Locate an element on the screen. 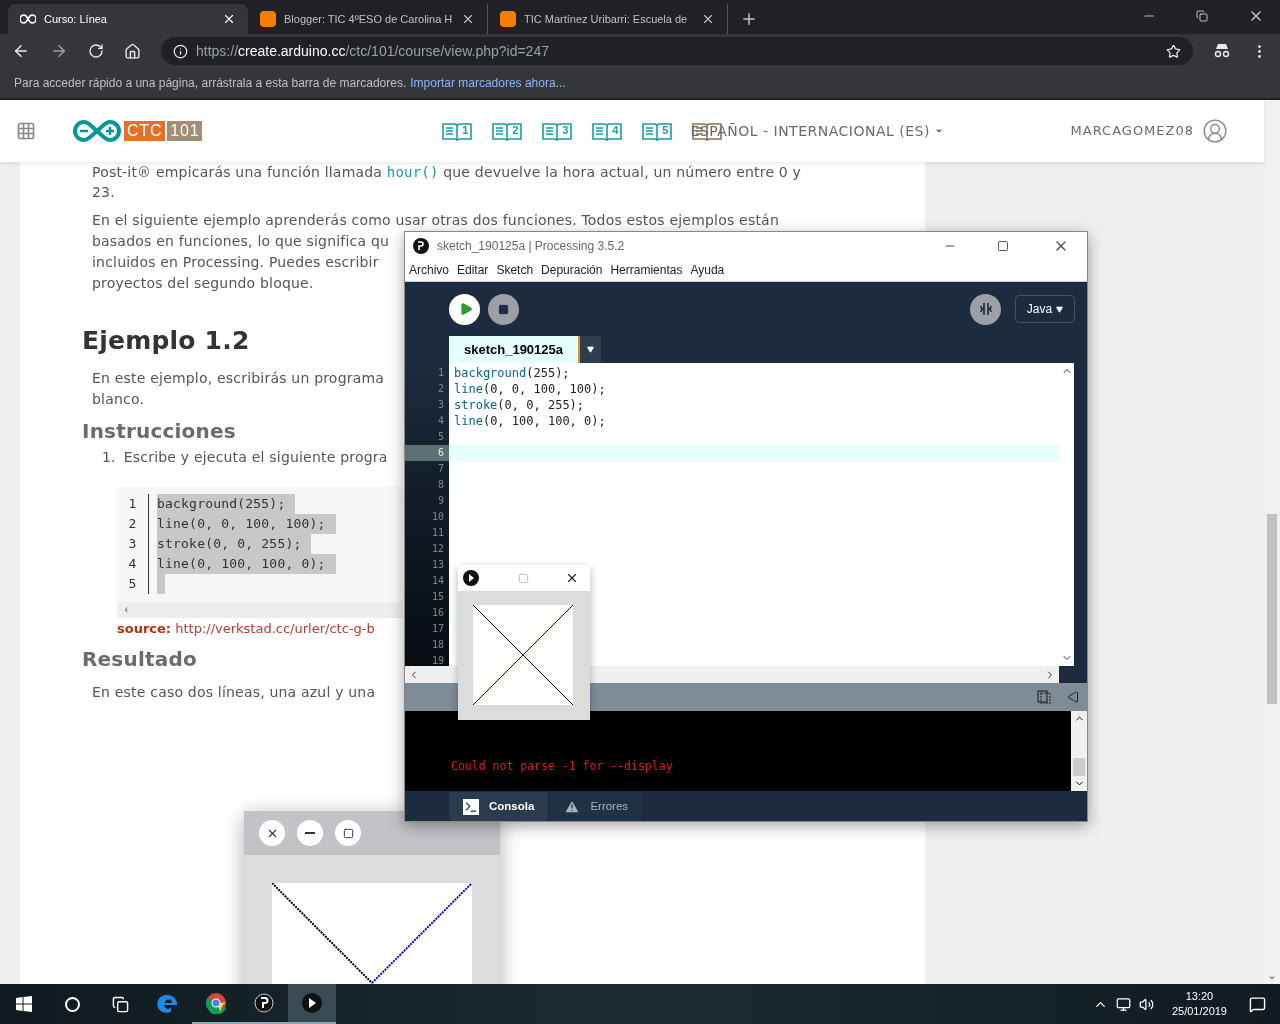 The image size is (1280, 1024). search-icon is located at coordinates (72, 1004).